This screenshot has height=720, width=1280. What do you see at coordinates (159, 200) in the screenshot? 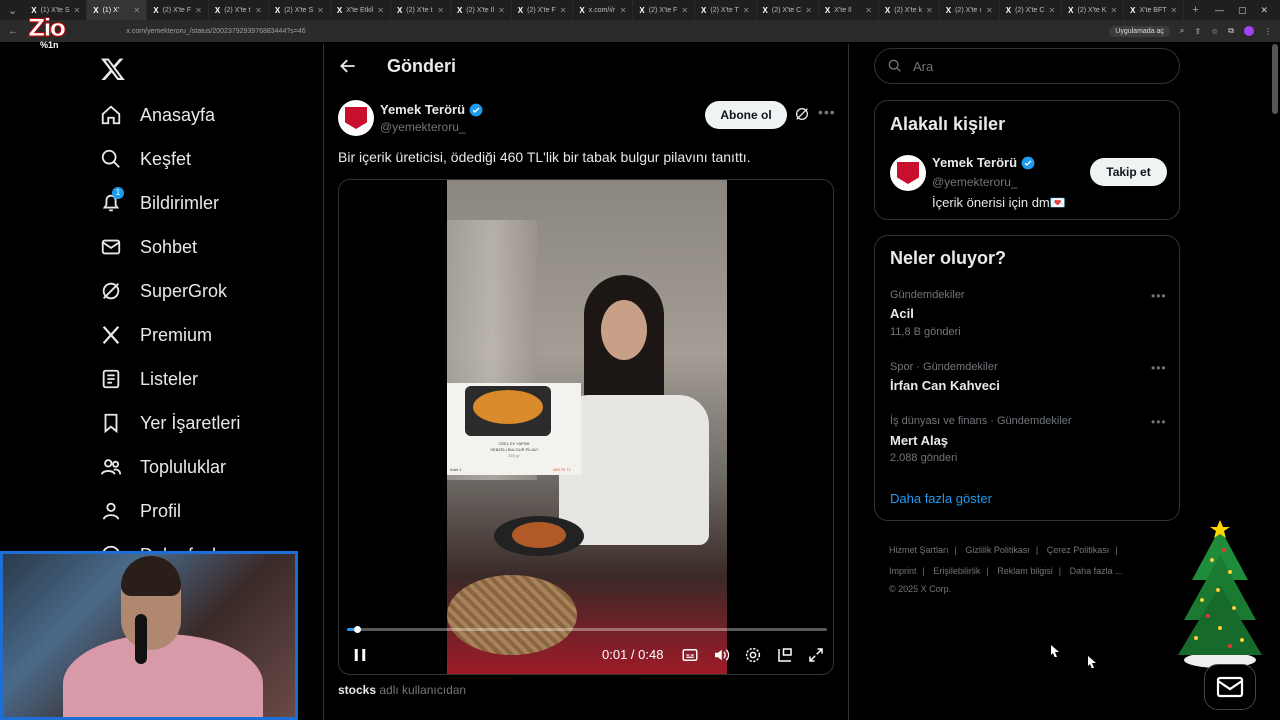
I see `nav-item-3: 1 Bildirimler` at bounding box center [159, 200].